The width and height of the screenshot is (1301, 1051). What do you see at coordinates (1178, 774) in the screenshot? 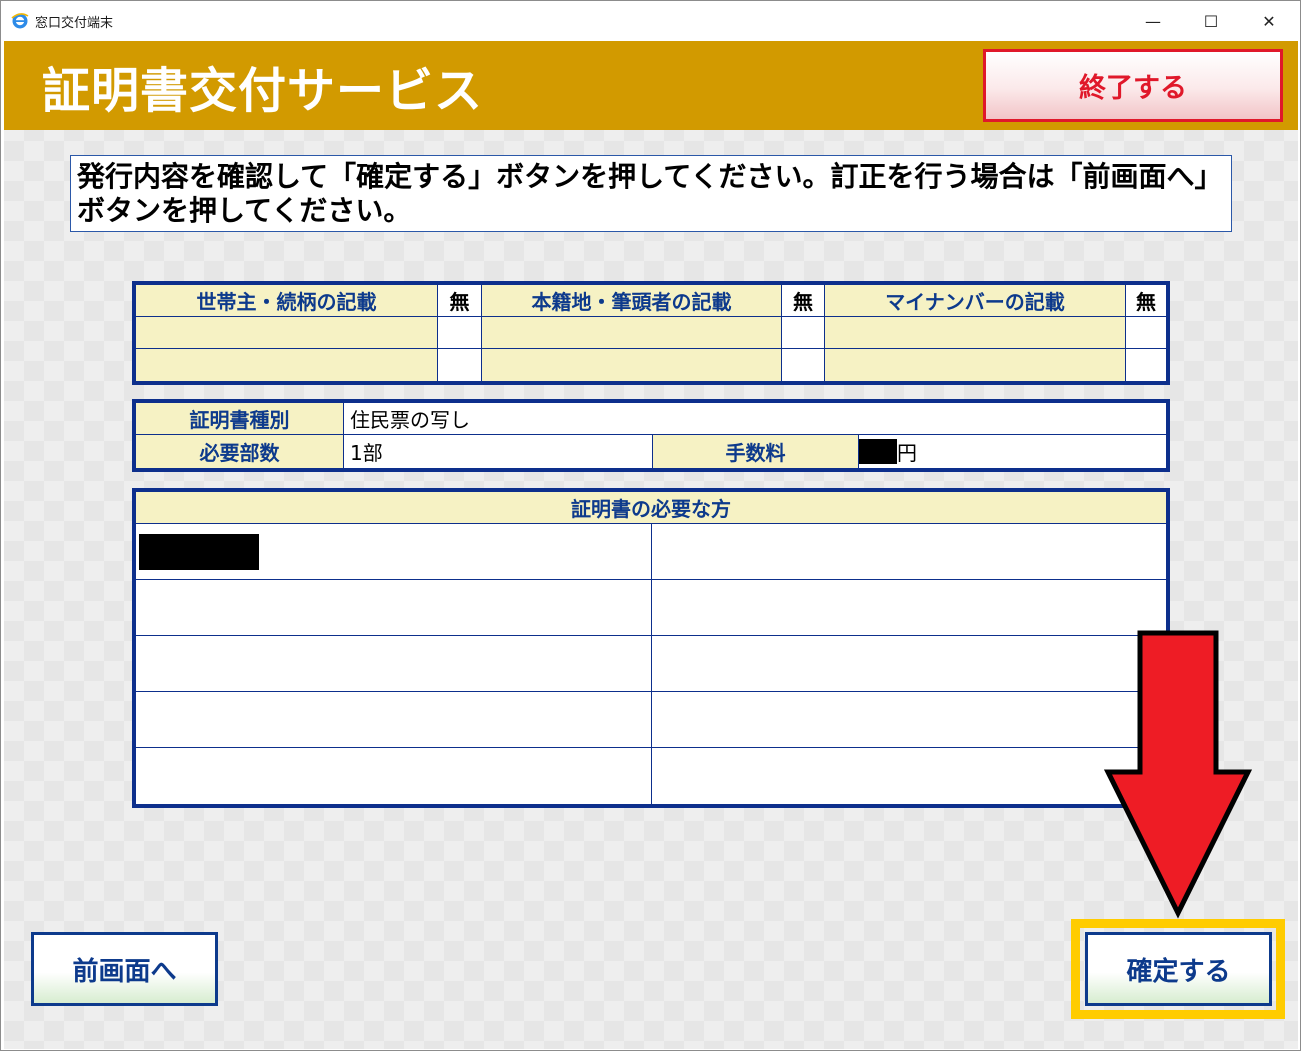
I see `down-arrow-pointer-icon` at bounding box center [1178, 774].